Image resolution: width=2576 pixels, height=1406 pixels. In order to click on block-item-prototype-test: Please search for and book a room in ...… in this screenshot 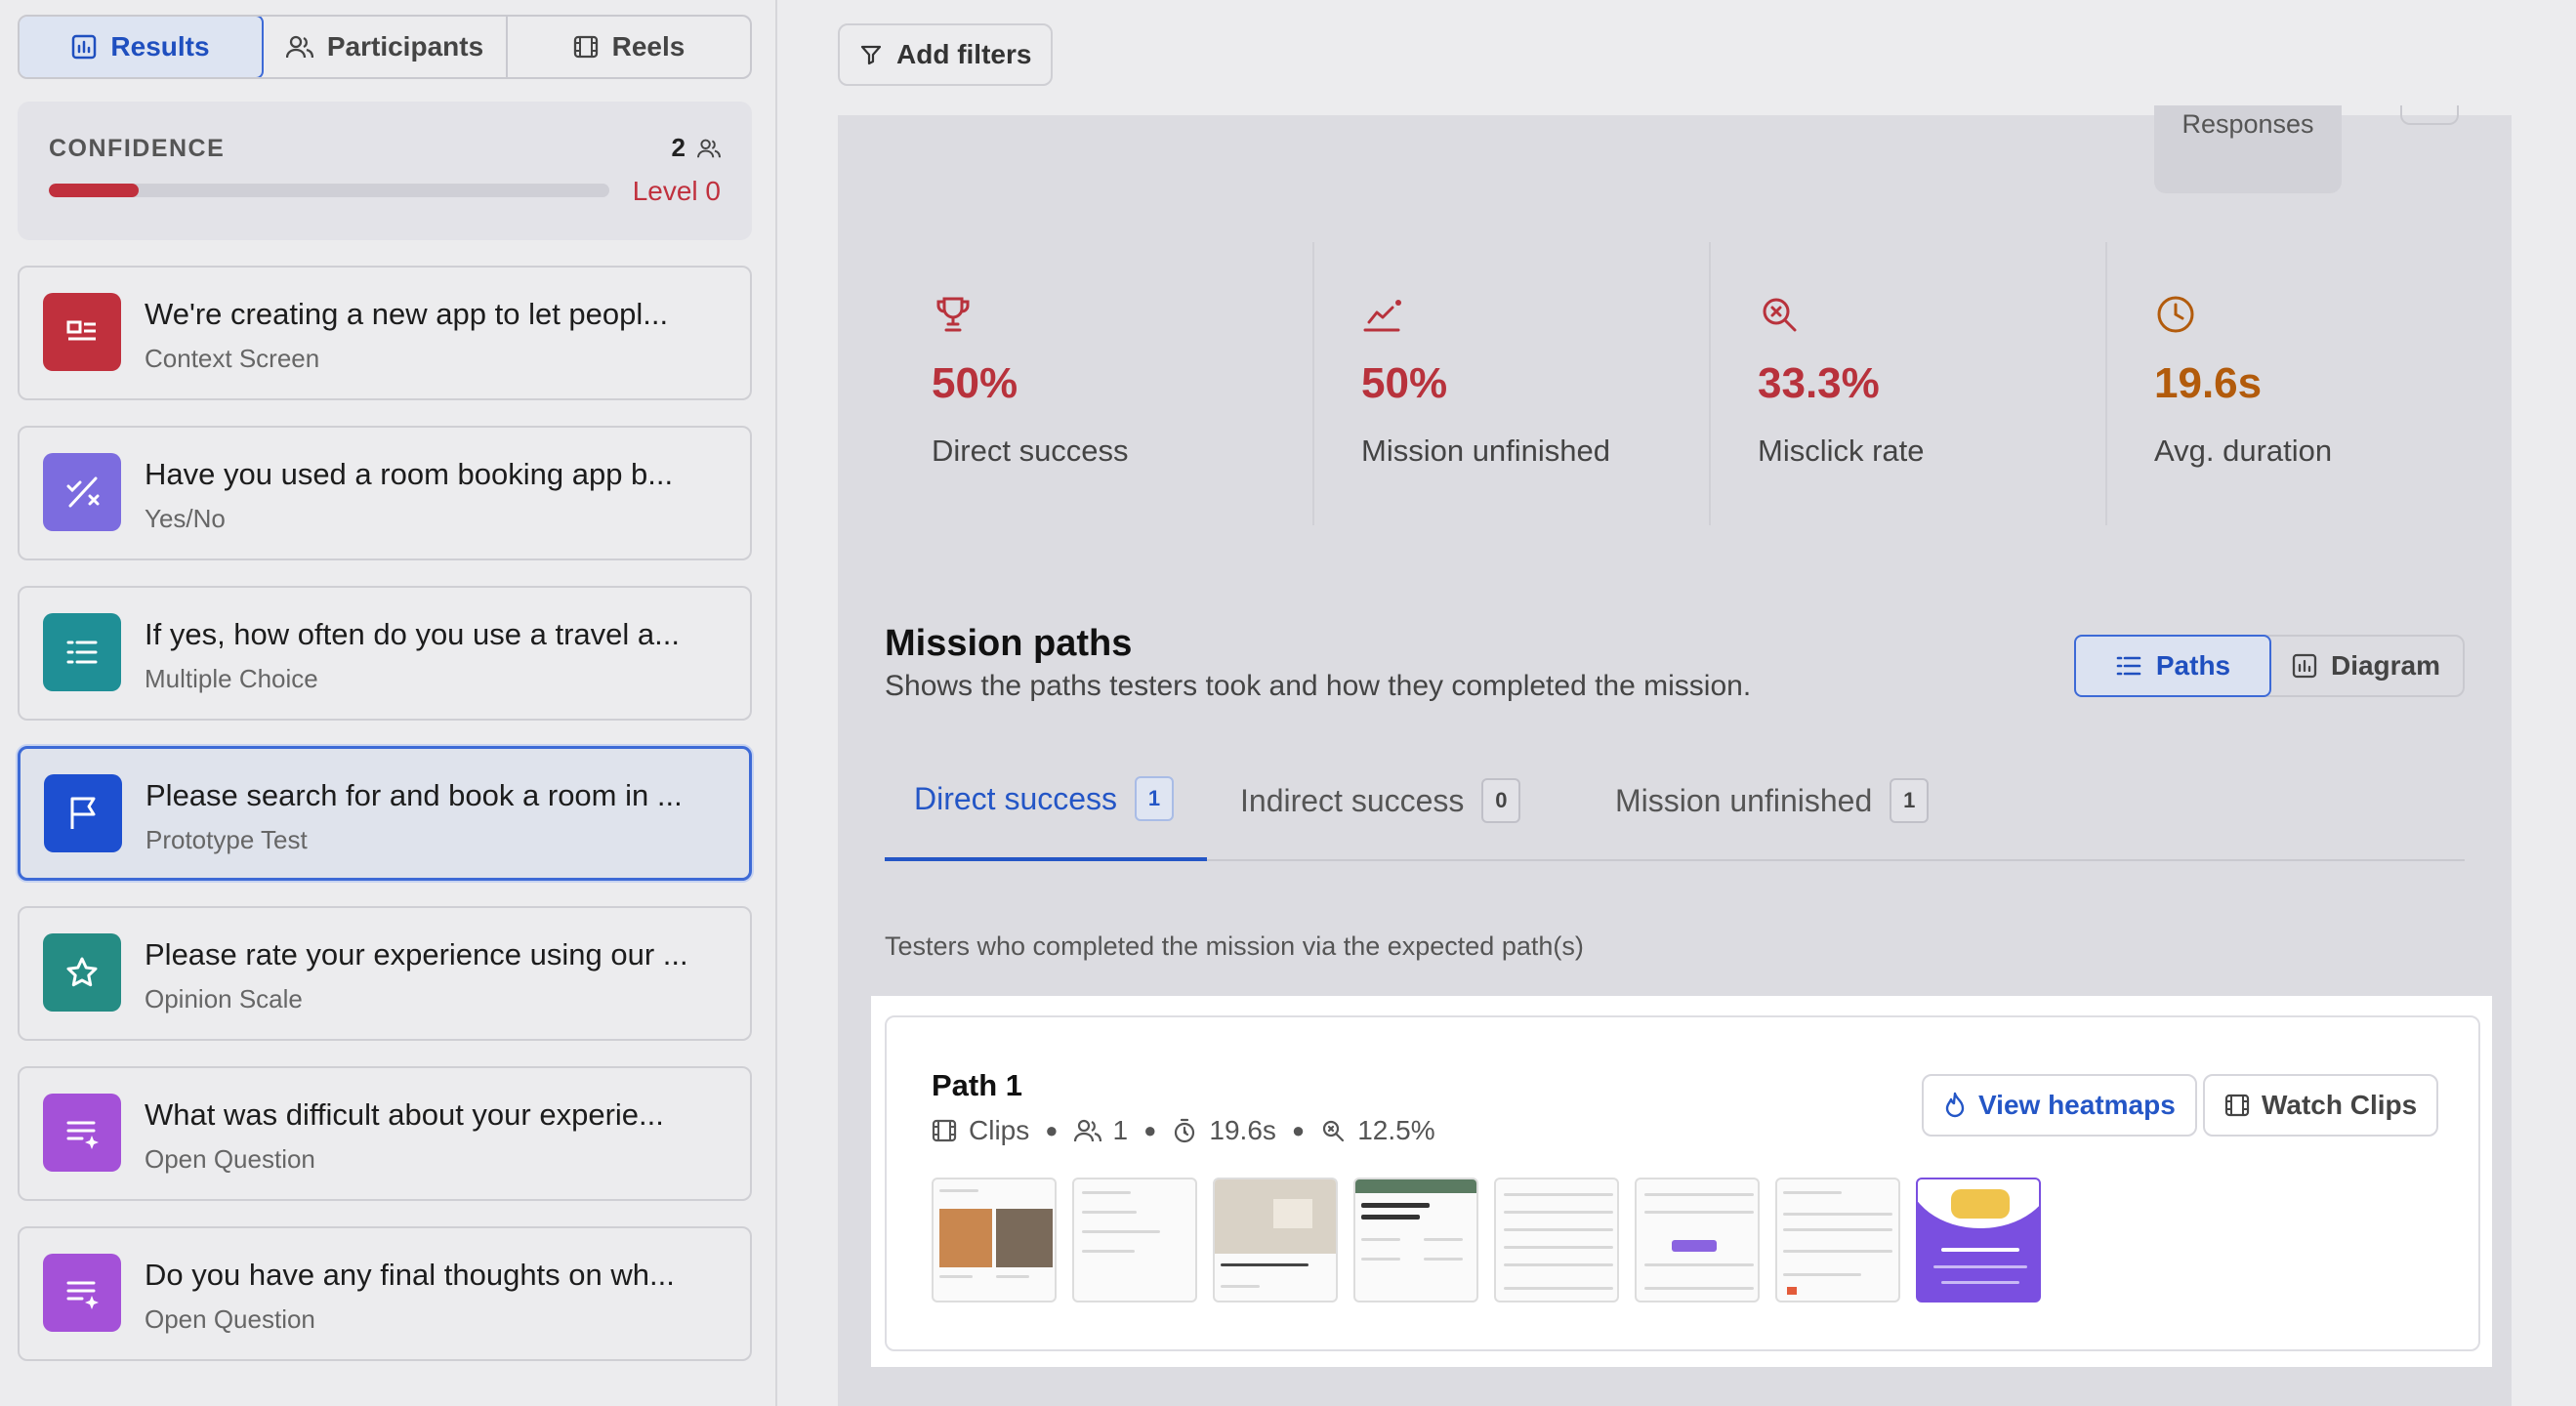, I will do `click(385, 813)`.